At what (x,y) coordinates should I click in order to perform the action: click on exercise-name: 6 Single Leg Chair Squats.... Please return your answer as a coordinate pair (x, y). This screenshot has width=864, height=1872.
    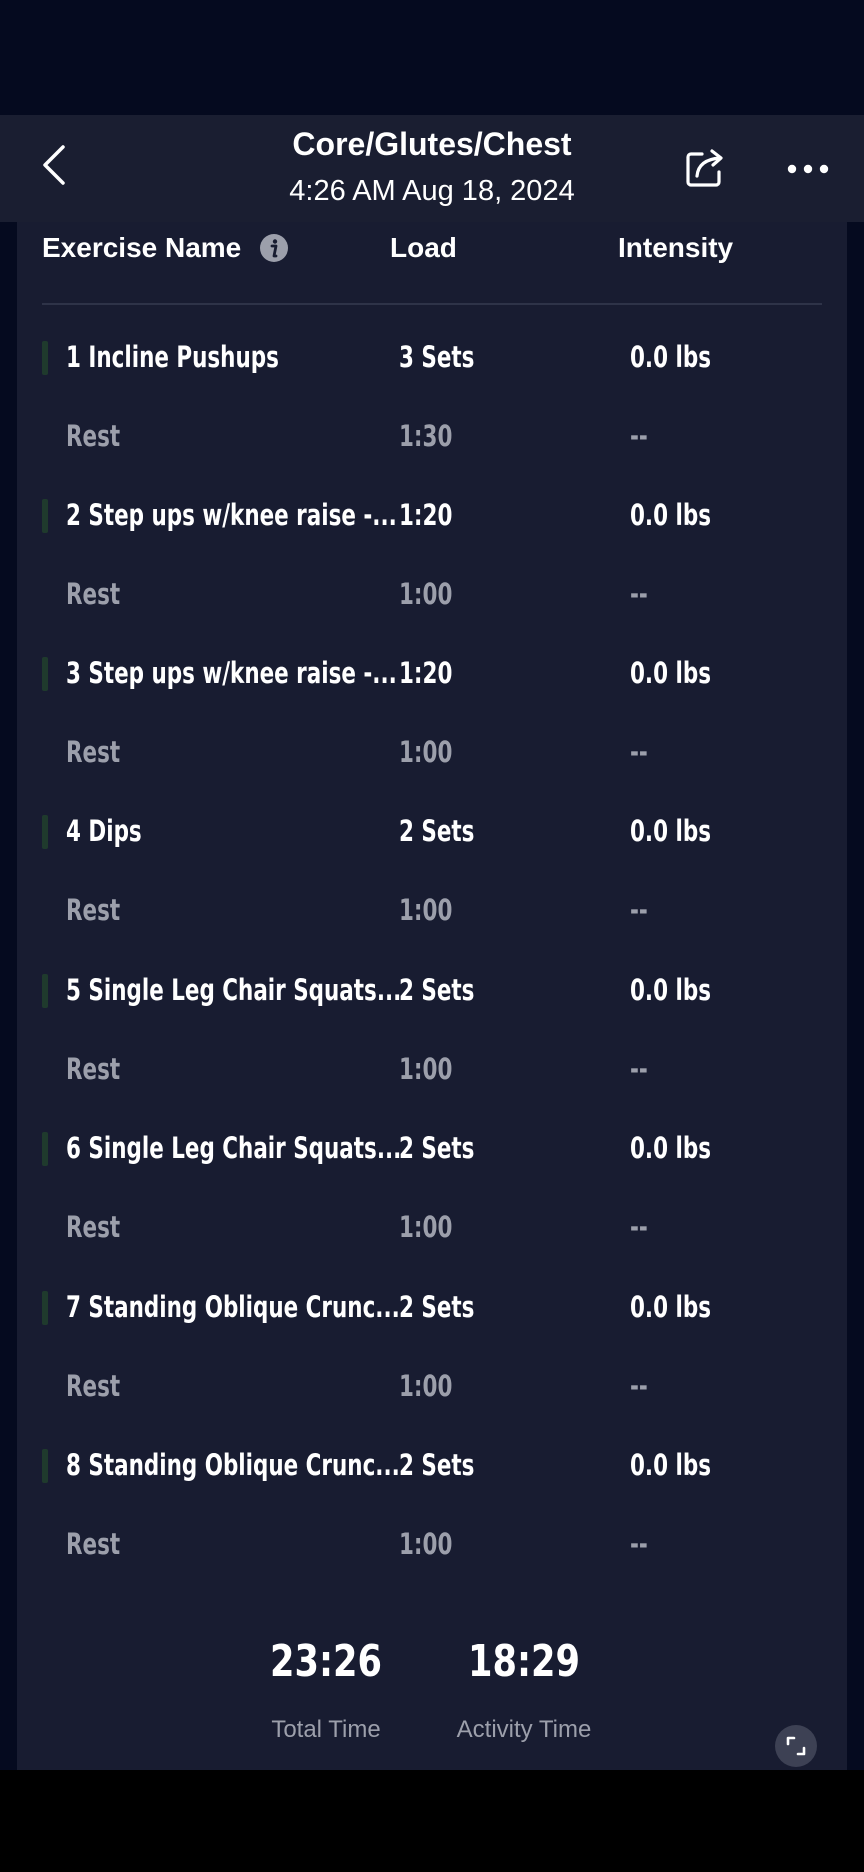
    Looking at the image, I should click on (234, 1148).